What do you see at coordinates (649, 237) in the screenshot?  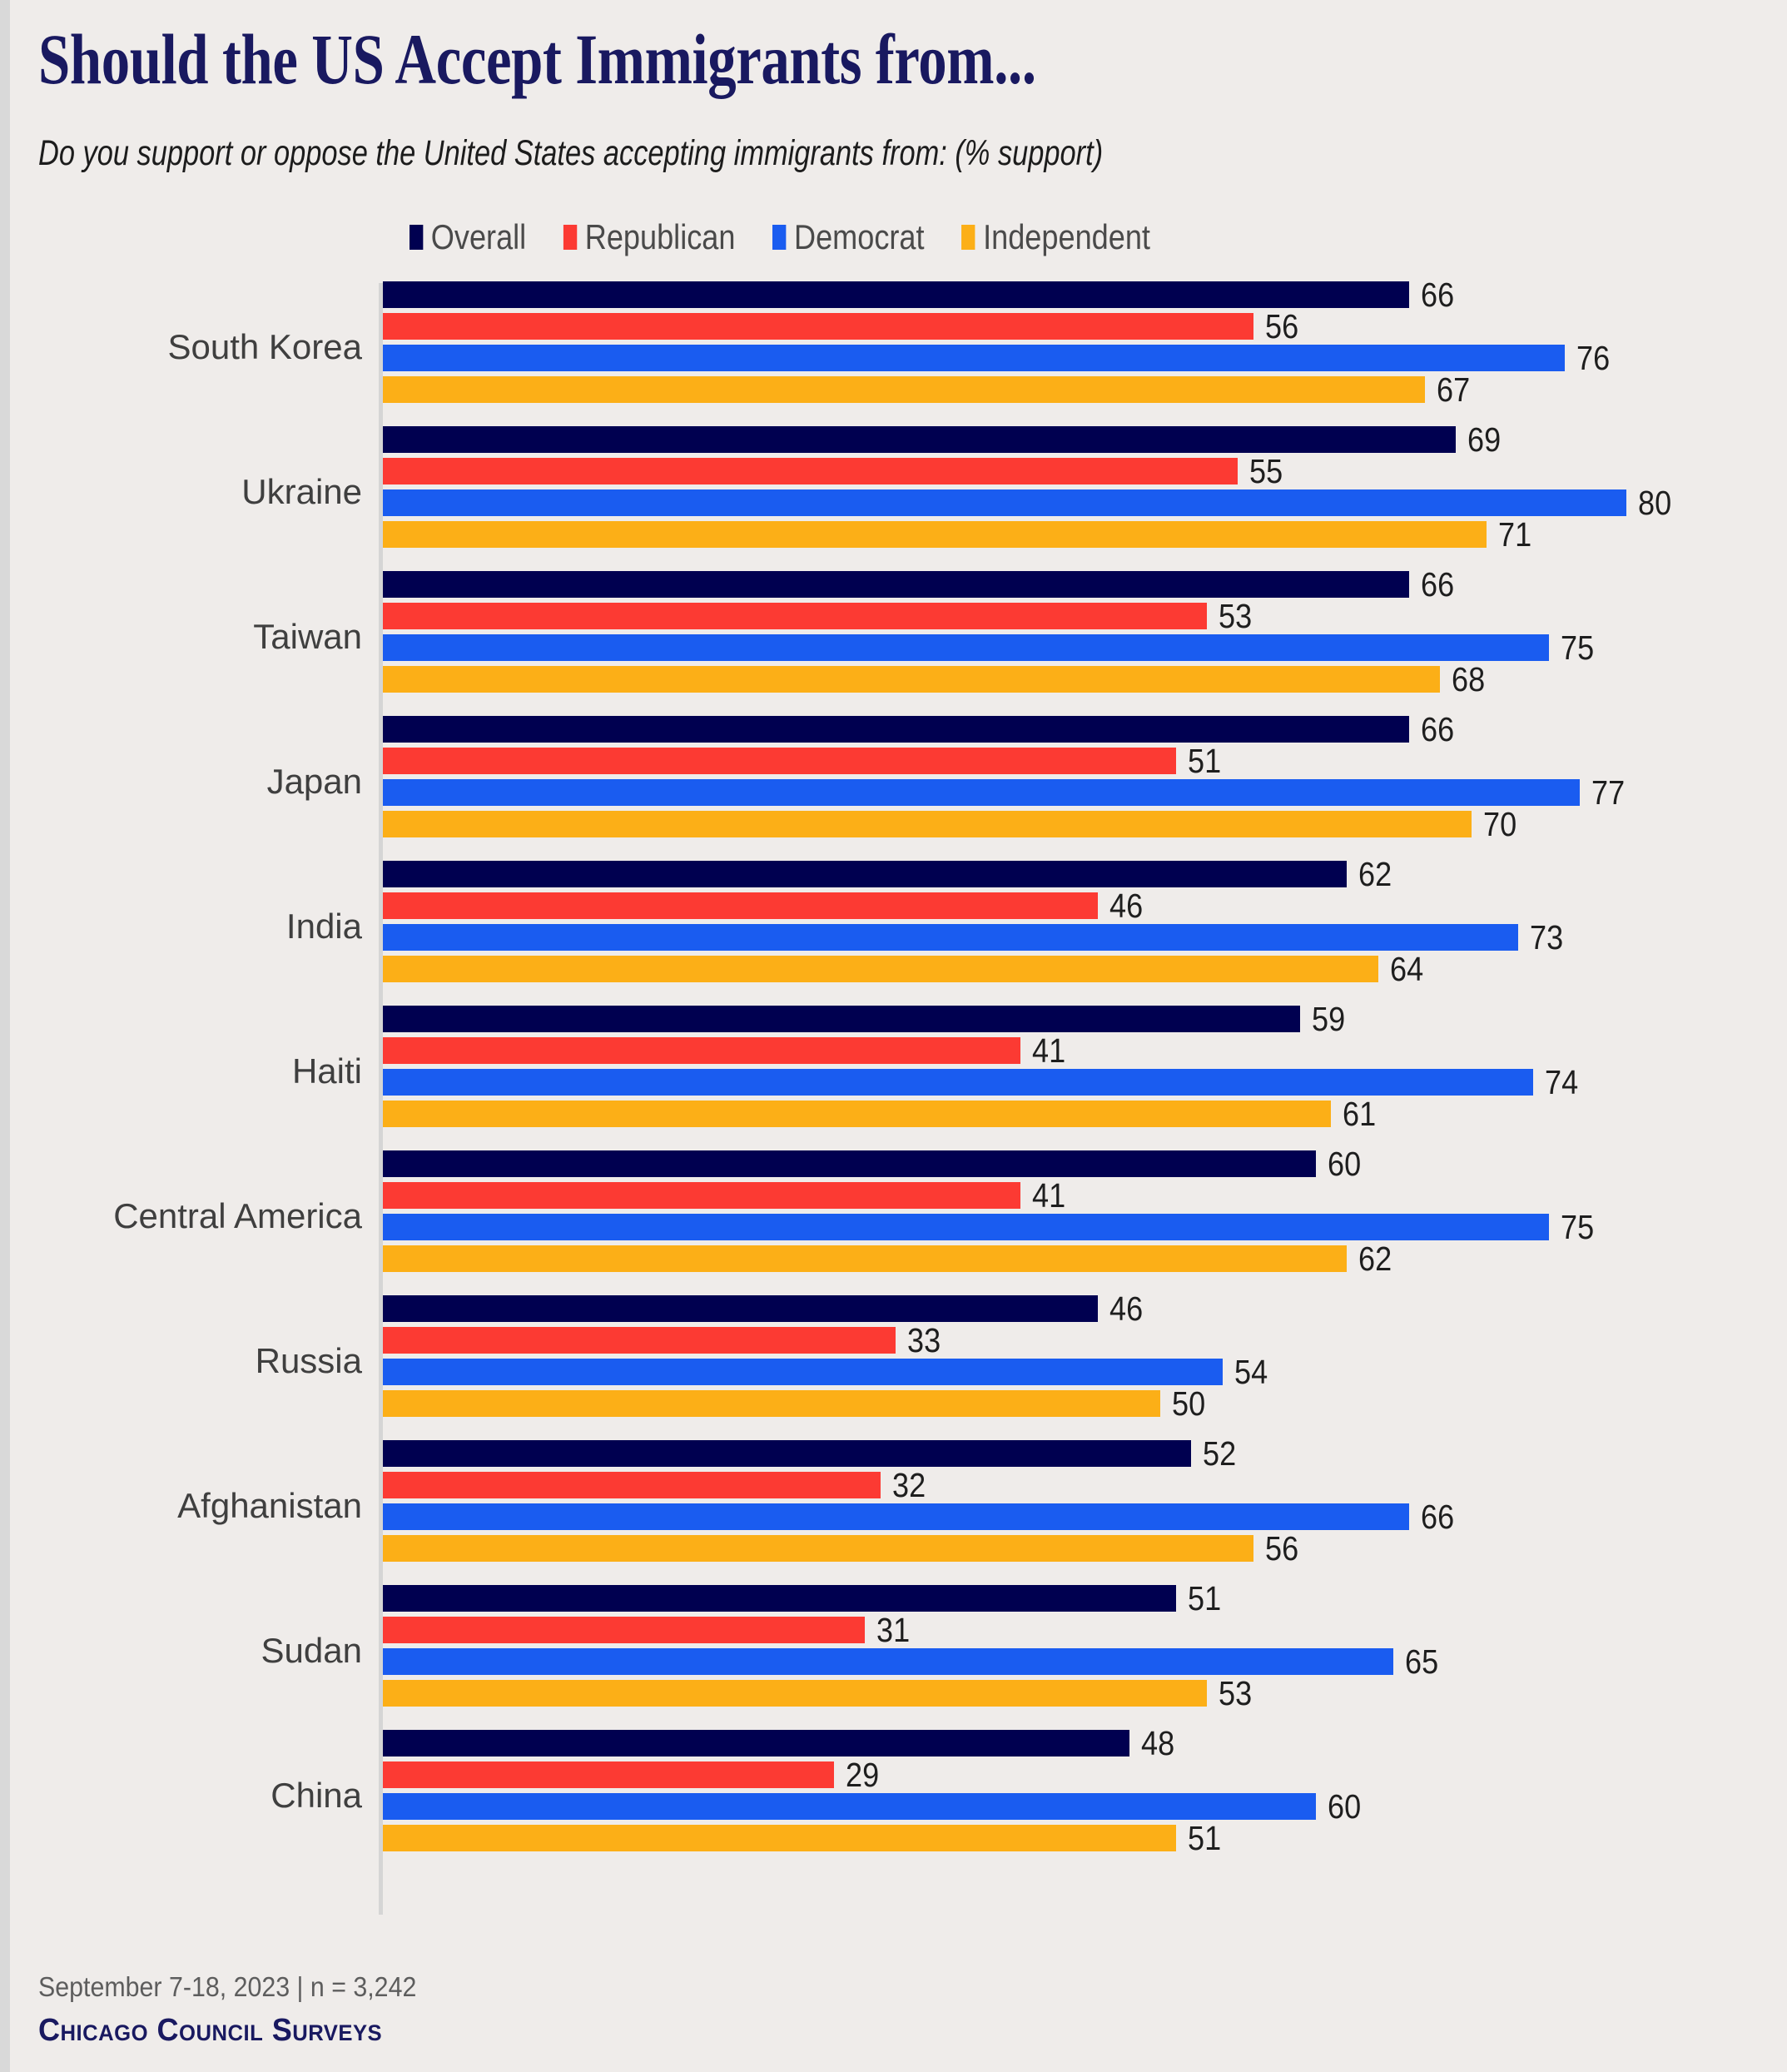 I see `legend-republican: Republican` at bounding box center [649, 237].